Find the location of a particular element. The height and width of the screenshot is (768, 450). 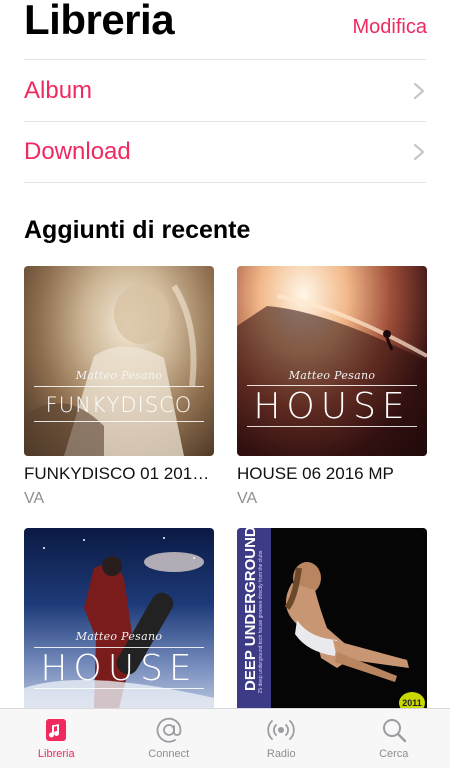

tab-label: Connect is located at coordinates (169, 754).